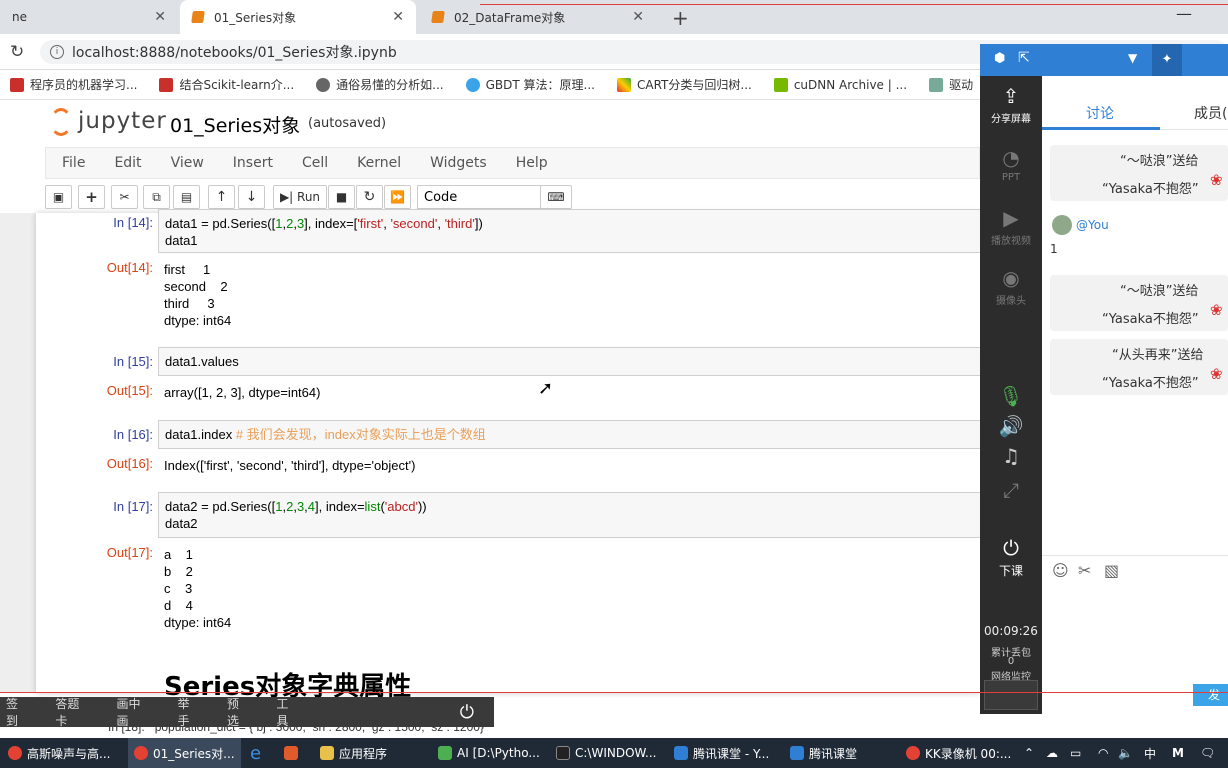 The height and width of the screenshot is (768, 1228). I want to click on preselect-button: 预选, so click(238, 712).